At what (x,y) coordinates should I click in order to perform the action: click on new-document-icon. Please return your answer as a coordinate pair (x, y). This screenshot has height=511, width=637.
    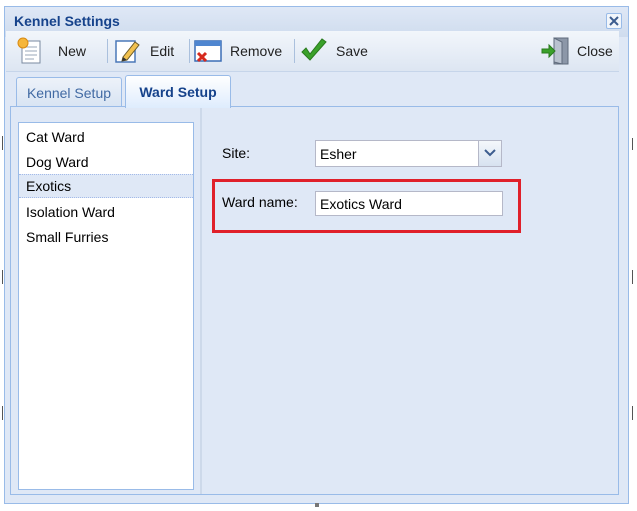
    Looking at the image, I should click on (29, 50).